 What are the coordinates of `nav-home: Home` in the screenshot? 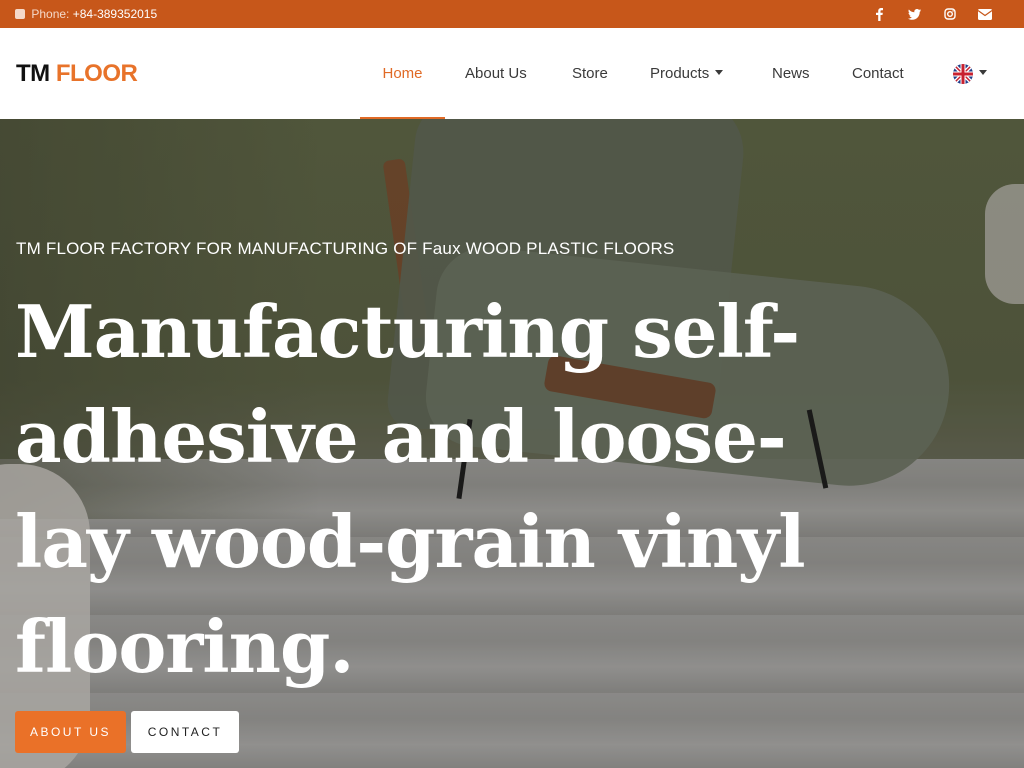 It's located at (402, 73).